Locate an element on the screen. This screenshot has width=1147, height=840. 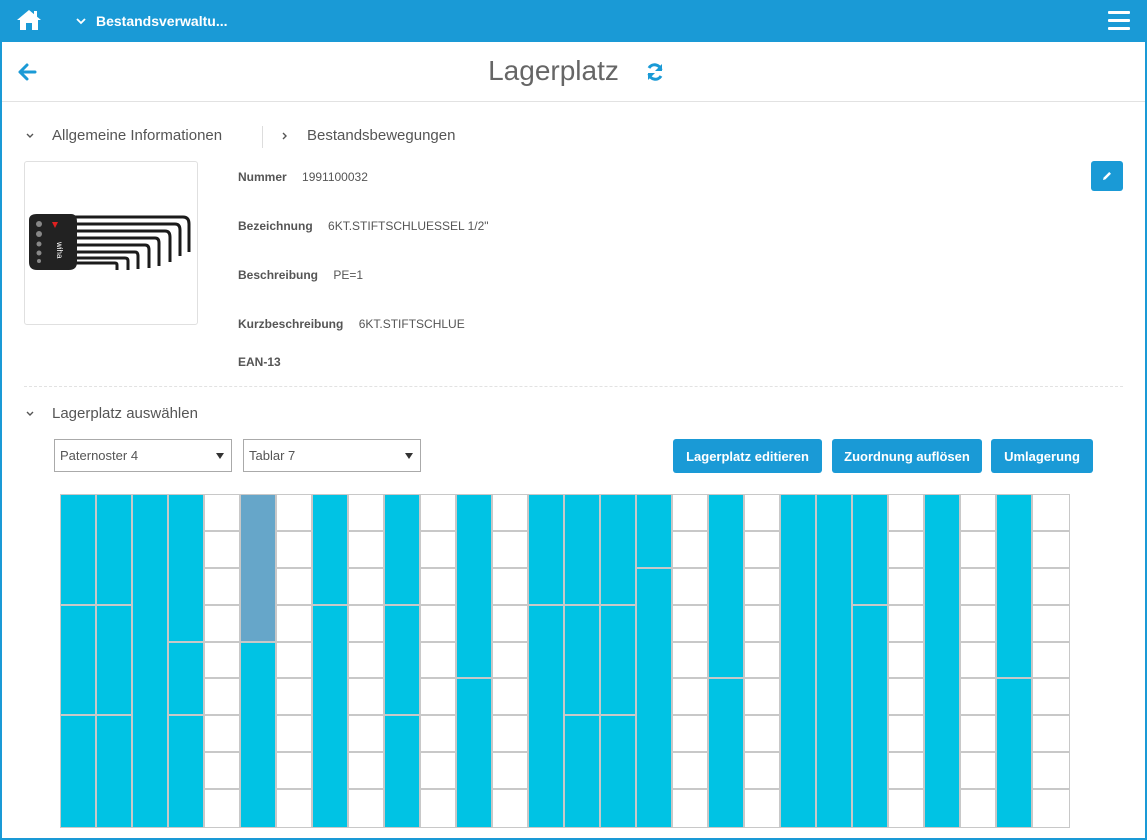
storage-slot-selected is located at coordinates (258, 568).